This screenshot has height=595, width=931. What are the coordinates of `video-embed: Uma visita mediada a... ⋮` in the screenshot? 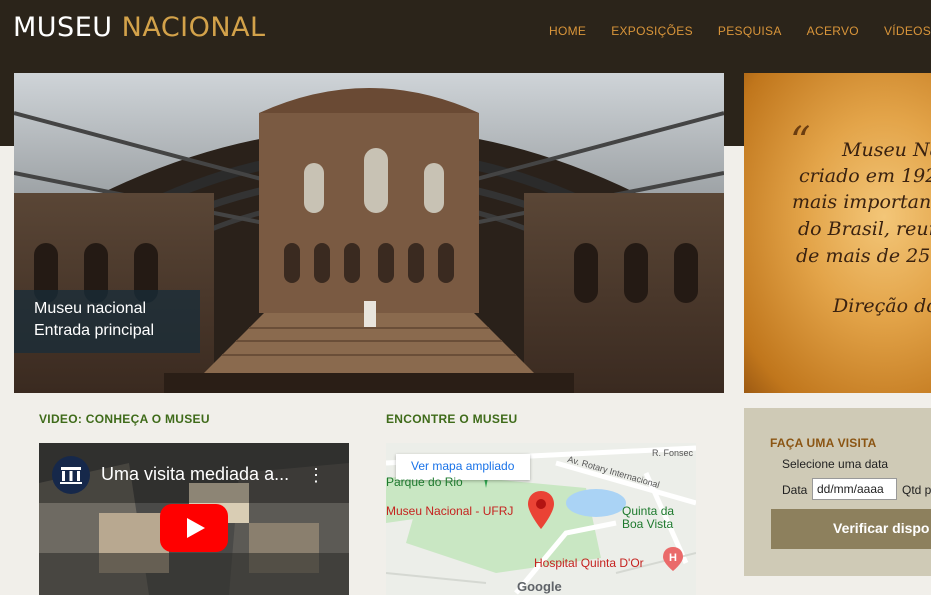 It's located at (194, 519).